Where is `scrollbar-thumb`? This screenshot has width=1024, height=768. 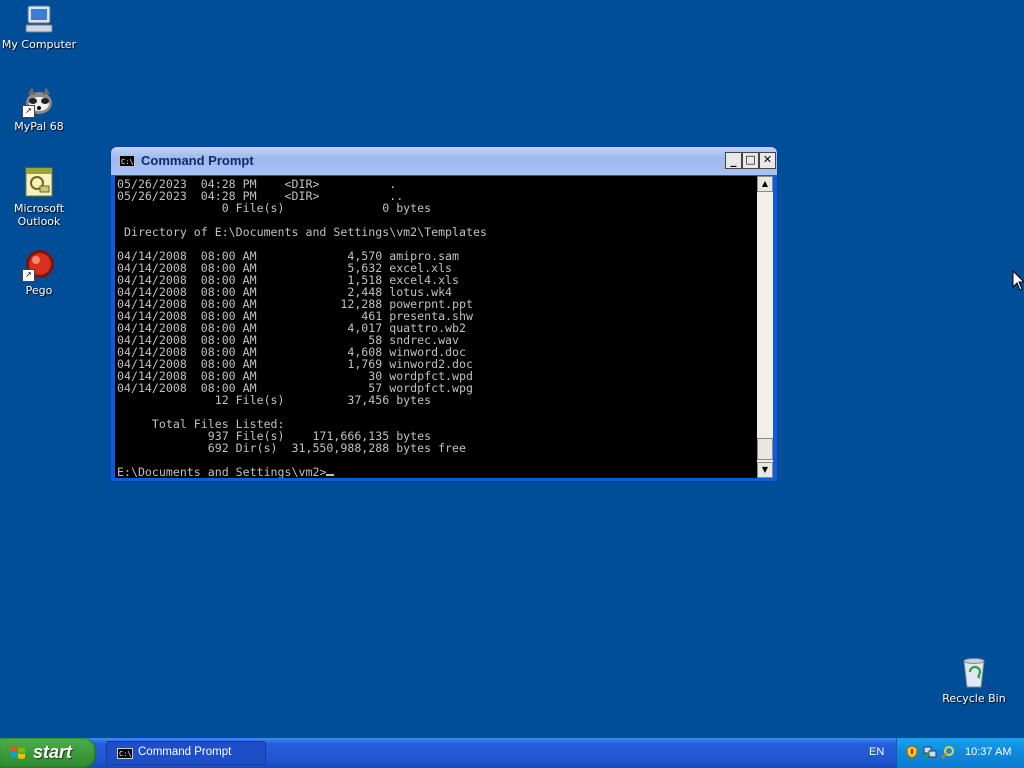
scrollbar-thumb is located at coordinates (765, 449).